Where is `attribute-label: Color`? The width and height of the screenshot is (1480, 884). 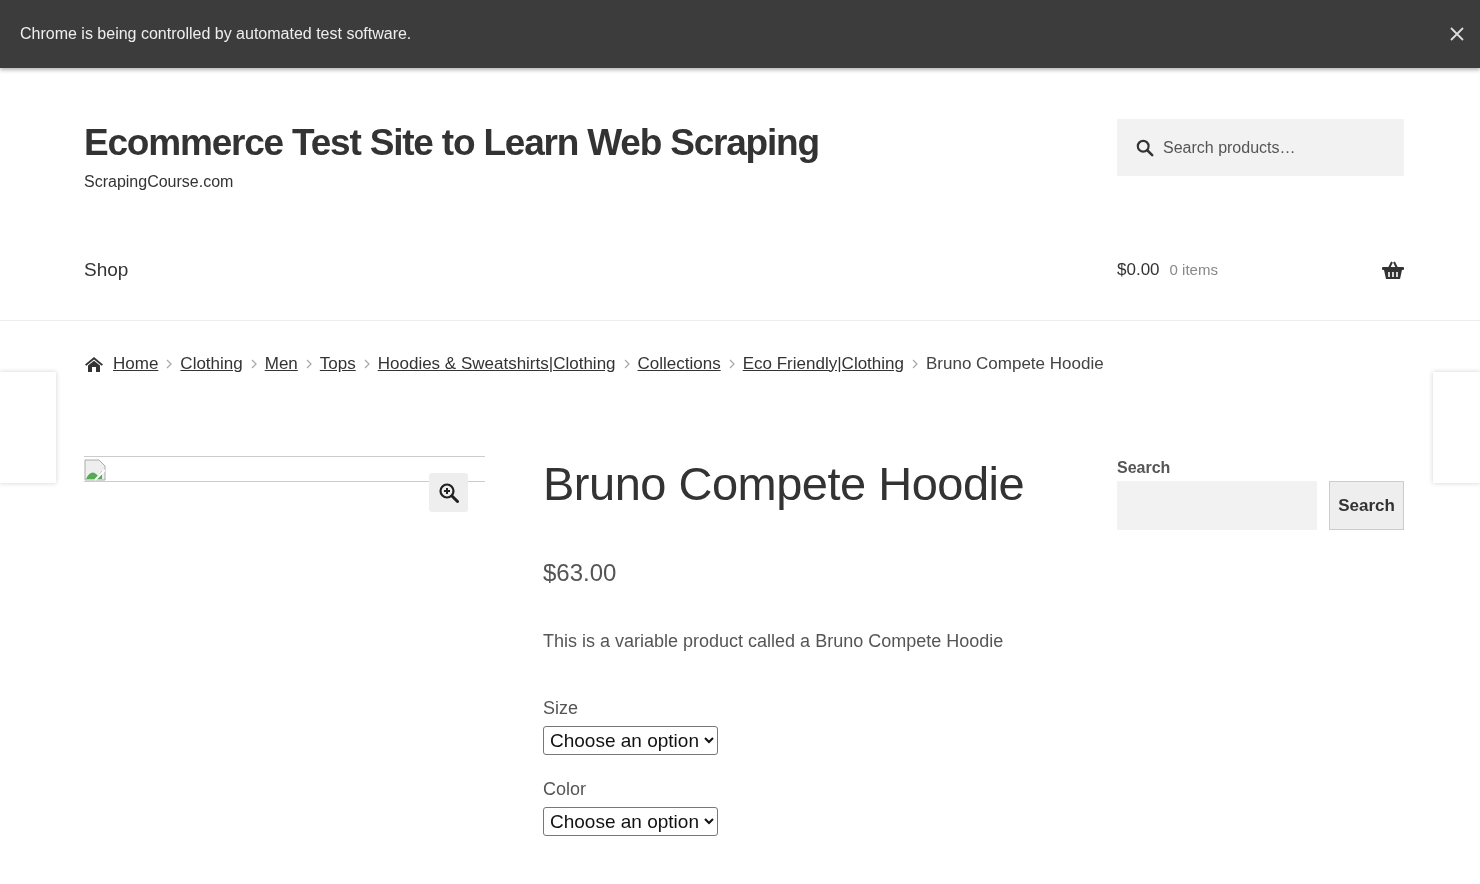
attribute-label: Color is located at coordinates (564, 789).